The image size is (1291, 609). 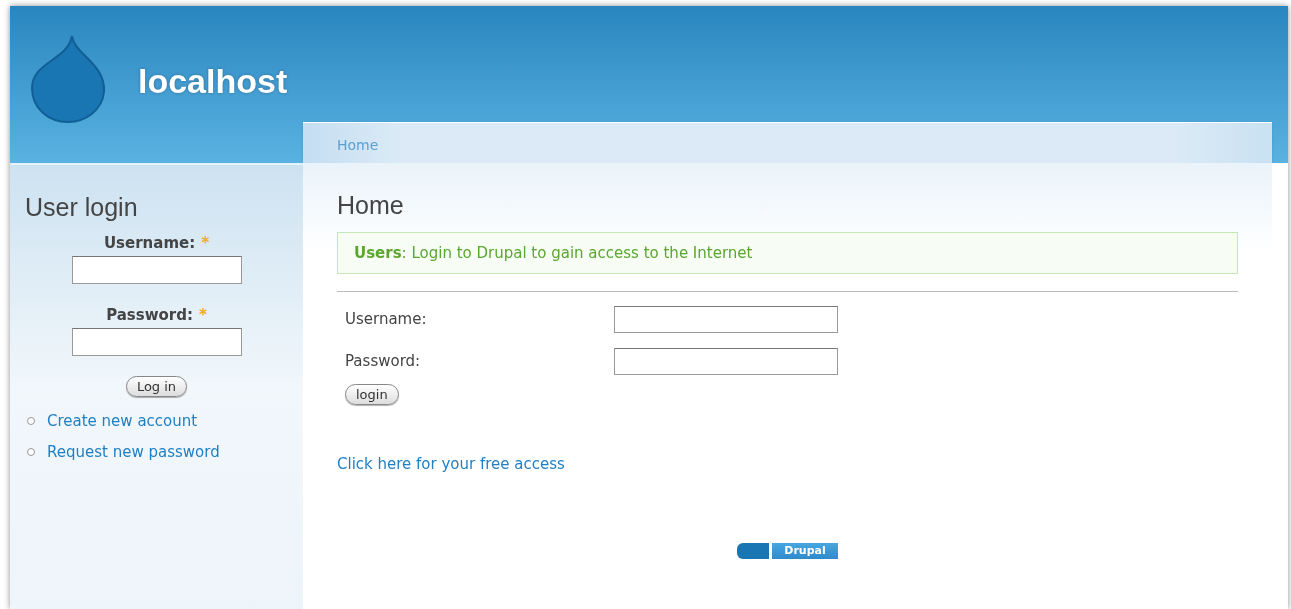 I want to click on sidebar-link: Create new account, so click(x=122, y=420).